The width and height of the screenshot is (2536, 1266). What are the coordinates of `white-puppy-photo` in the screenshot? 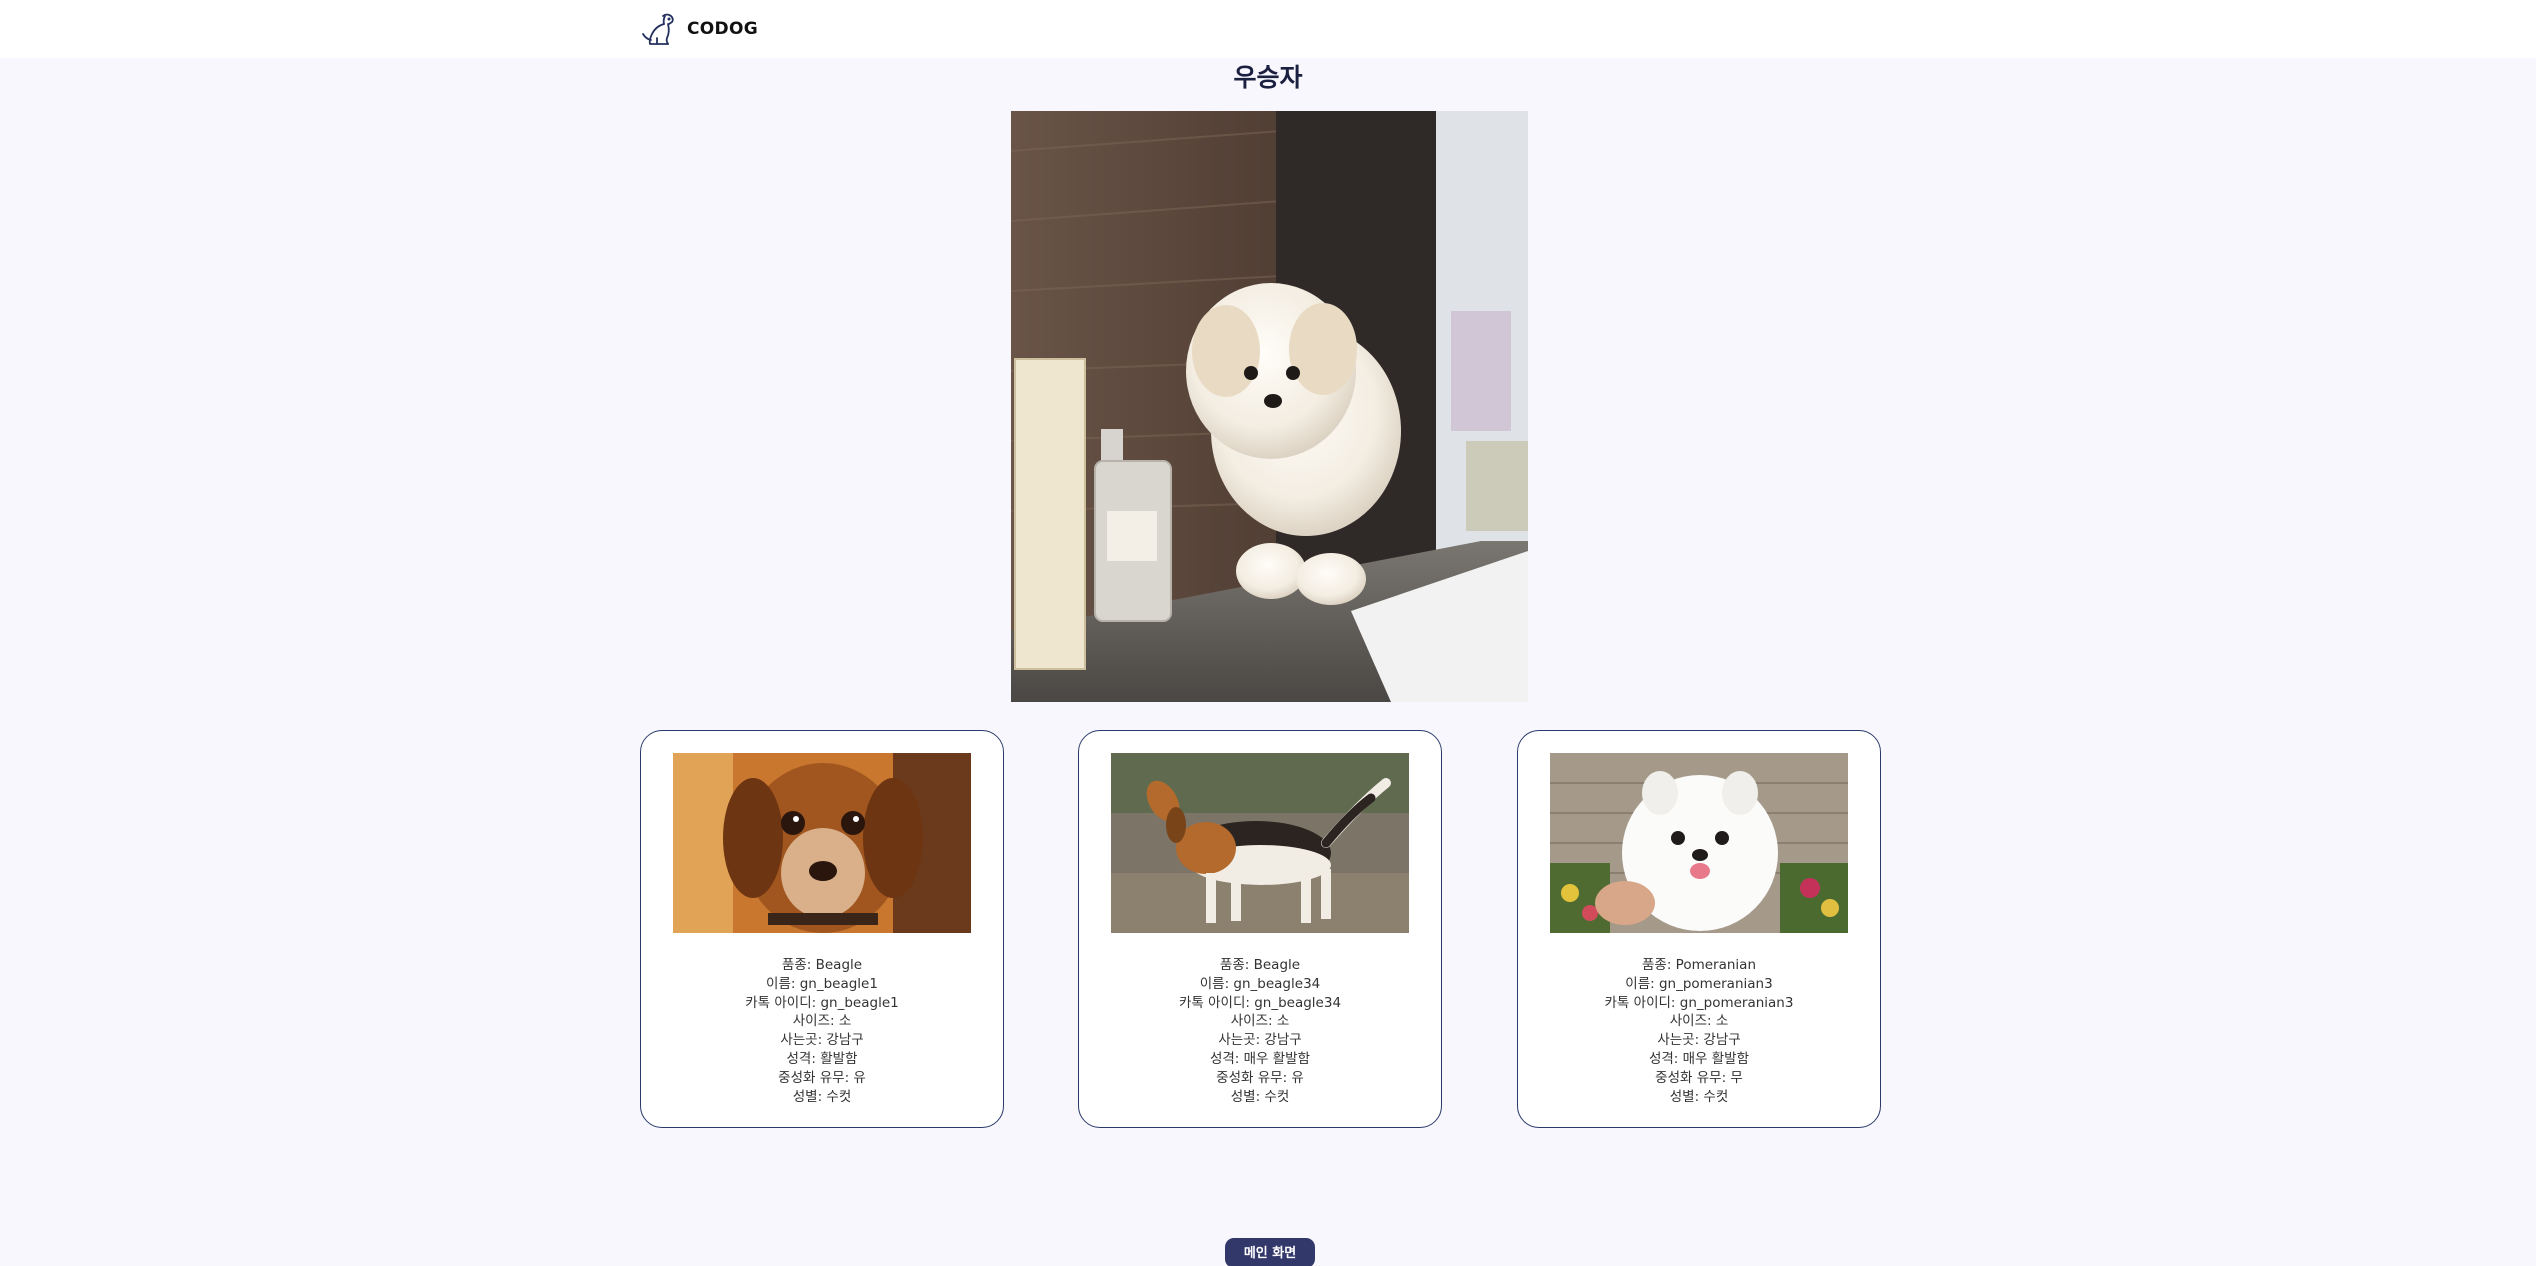 It's located at (1269, 406).